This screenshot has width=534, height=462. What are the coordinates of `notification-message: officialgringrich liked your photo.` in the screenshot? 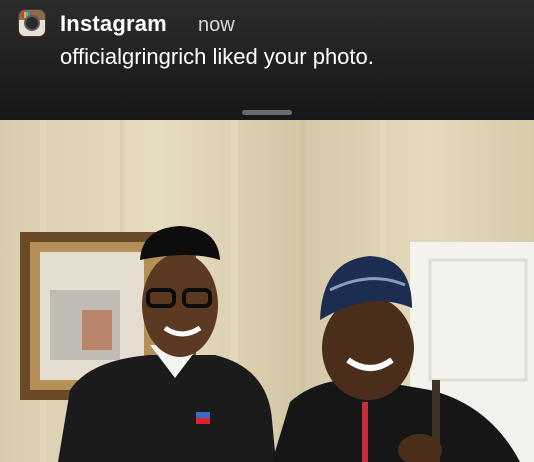 It's located at (217, 56).